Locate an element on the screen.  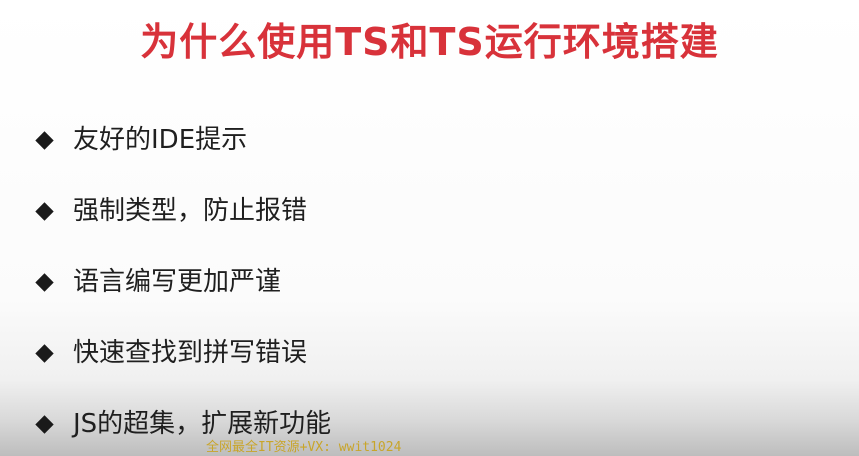
bullet-item-2: 强制类型，防止报错 is located at coordinates (182, 211).